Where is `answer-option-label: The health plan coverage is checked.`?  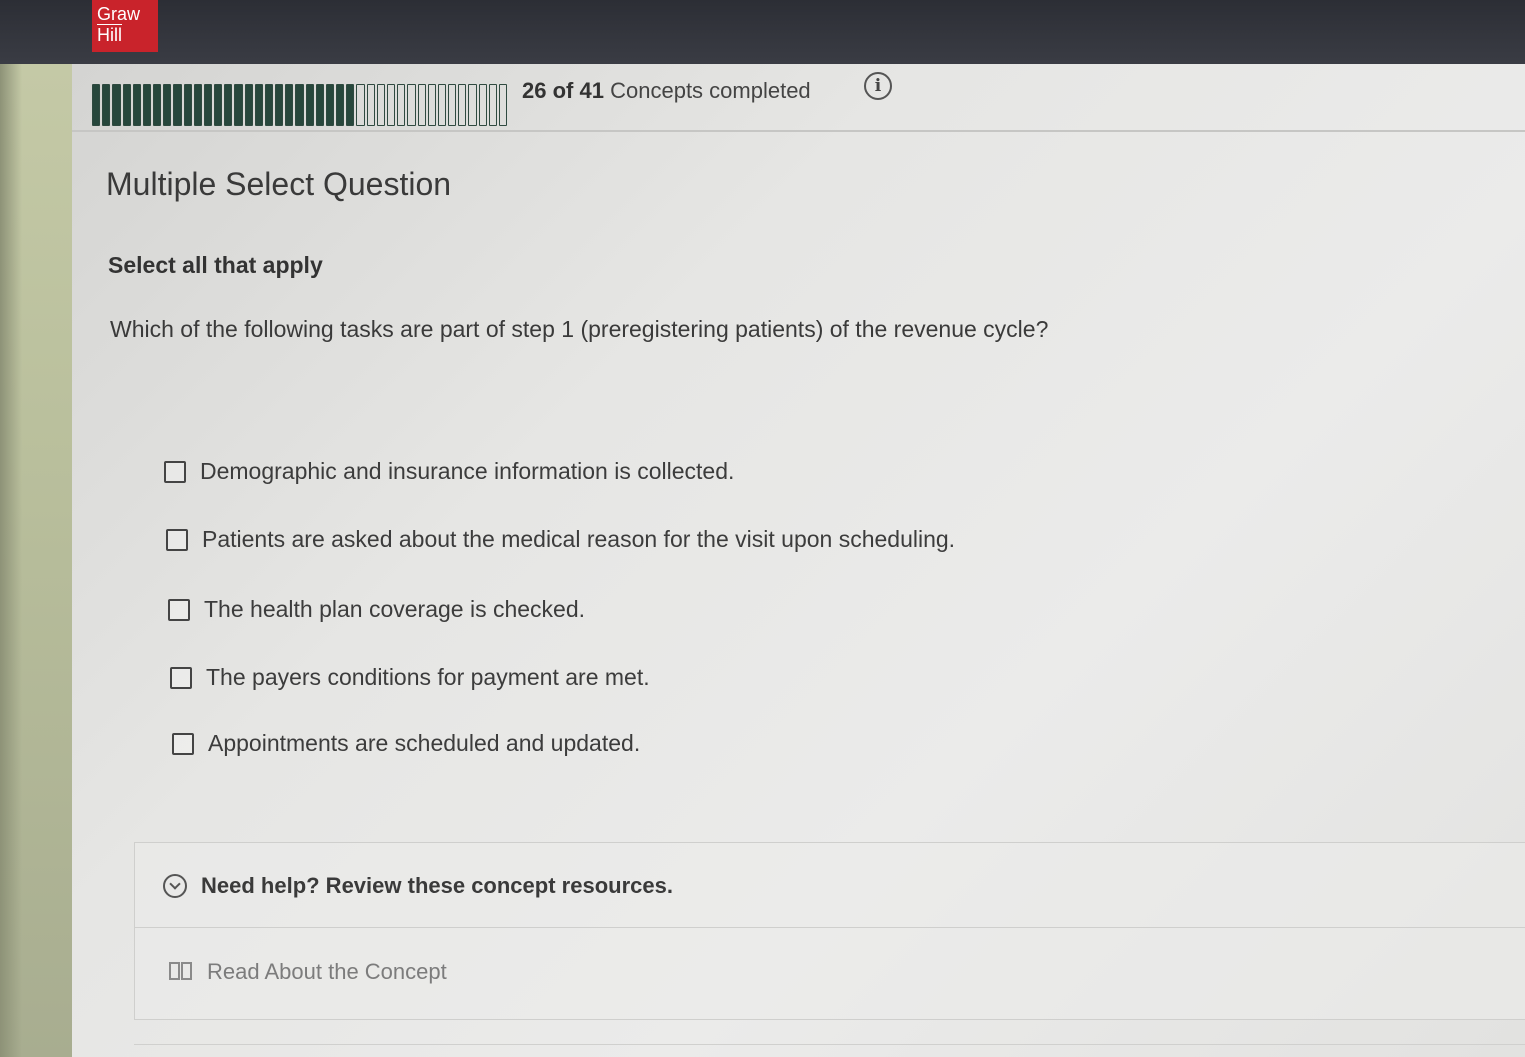 answer-option-label: The health plan coverage is checked. is located at coordinates (395, 609).